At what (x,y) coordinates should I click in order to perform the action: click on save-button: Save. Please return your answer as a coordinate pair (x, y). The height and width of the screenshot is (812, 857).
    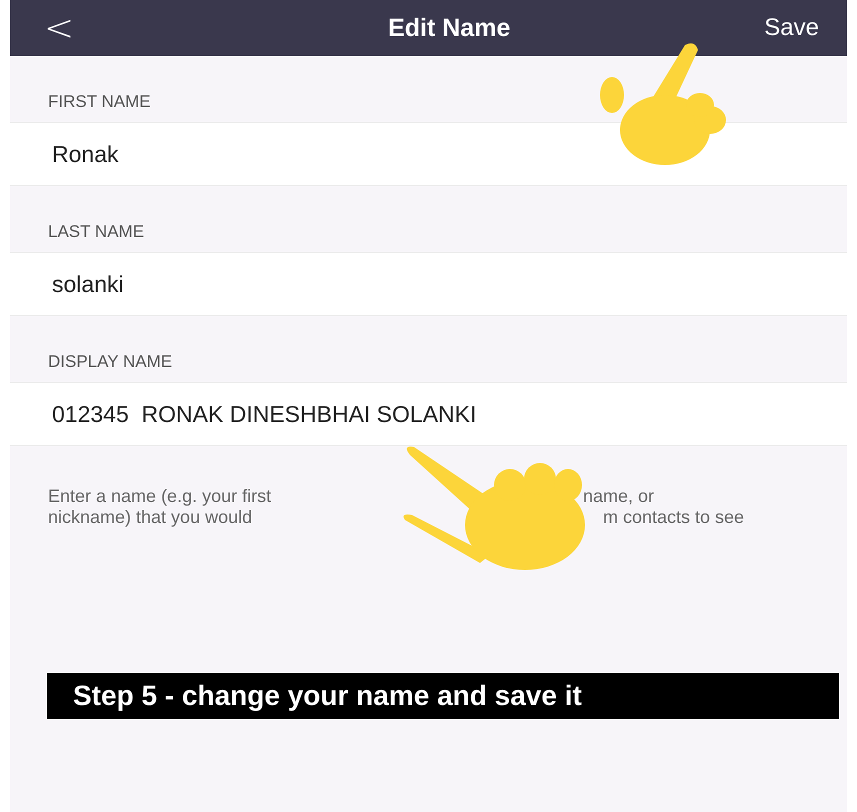
    Looking at the image, I should click on (791, 28).